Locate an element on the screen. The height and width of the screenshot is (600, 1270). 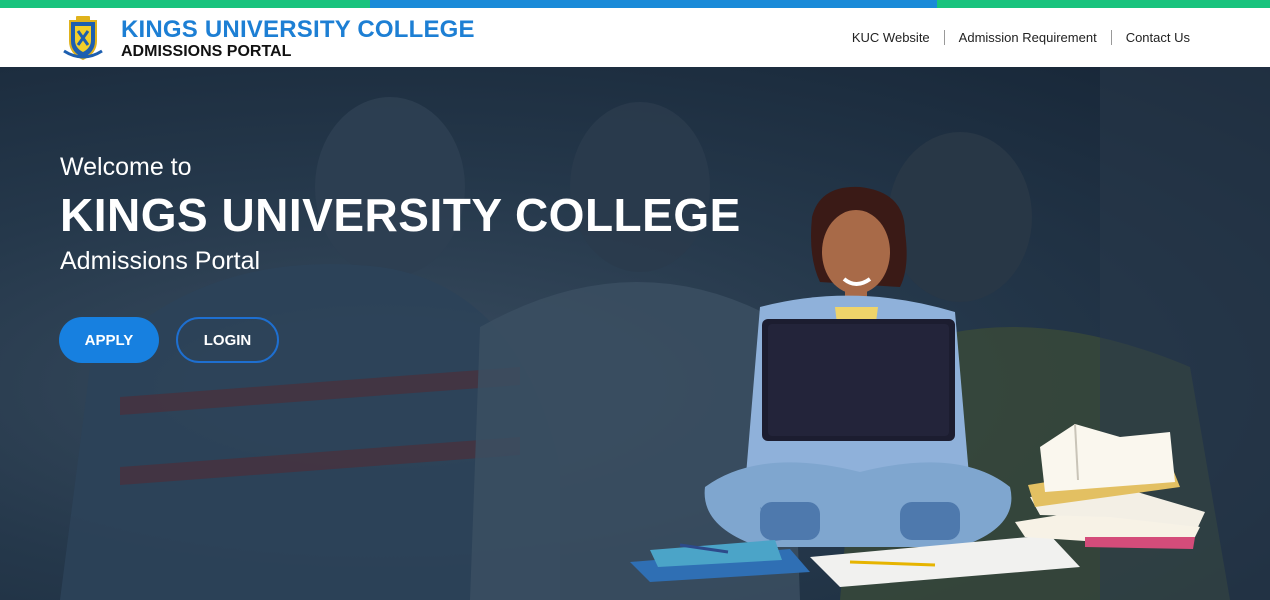
site-title: KINGS UNIVERSITY COLLEGE is located at coordinates (298, 30).